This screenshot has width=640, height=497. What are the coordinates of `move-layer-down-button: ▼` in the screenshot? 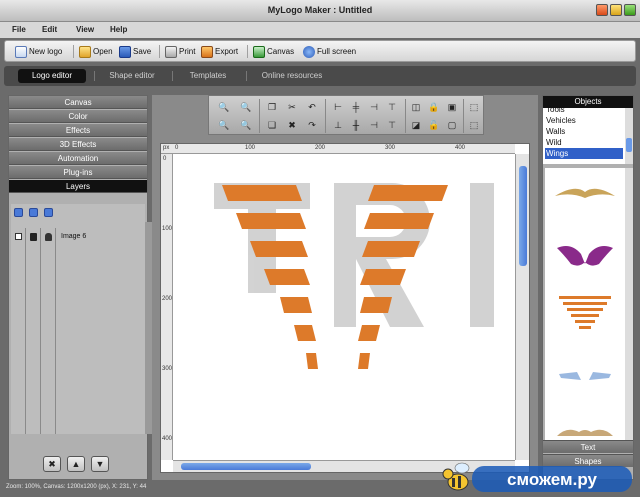 It's located at (100, 464).